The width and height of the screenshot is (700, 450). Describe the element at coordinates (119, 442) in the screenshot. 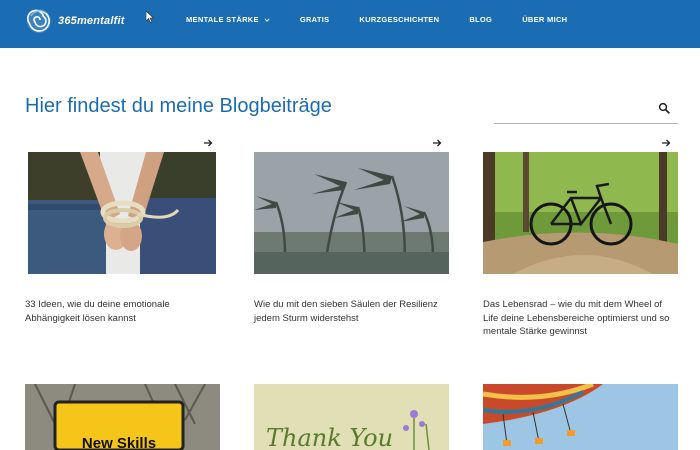

I see `new-skills-sign-text: New Skills` at that location.